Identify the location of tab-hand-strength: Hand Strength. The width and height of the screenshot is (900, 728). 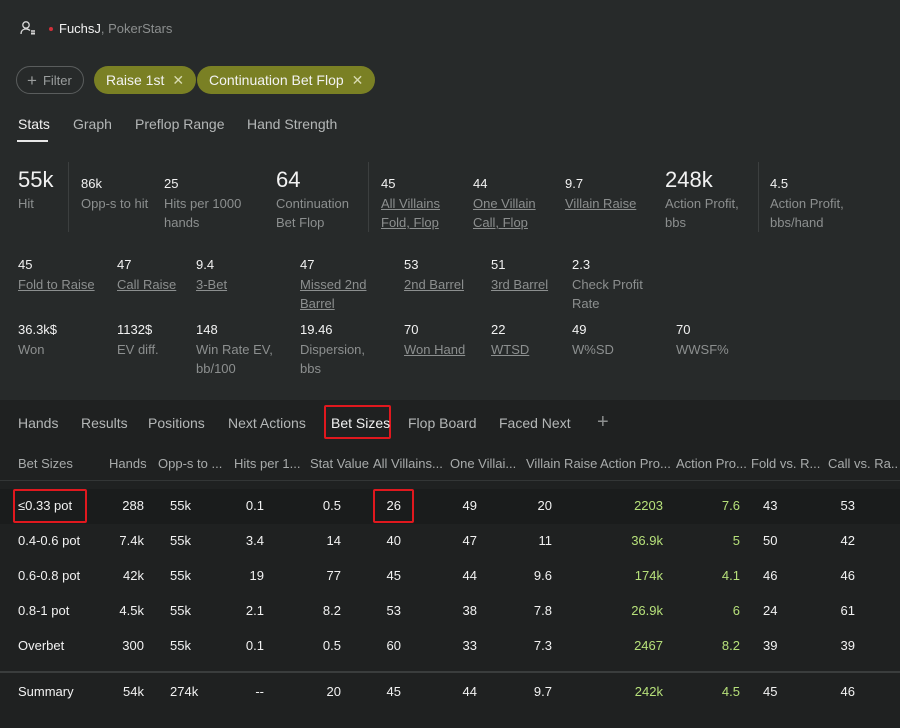
(292, 124).